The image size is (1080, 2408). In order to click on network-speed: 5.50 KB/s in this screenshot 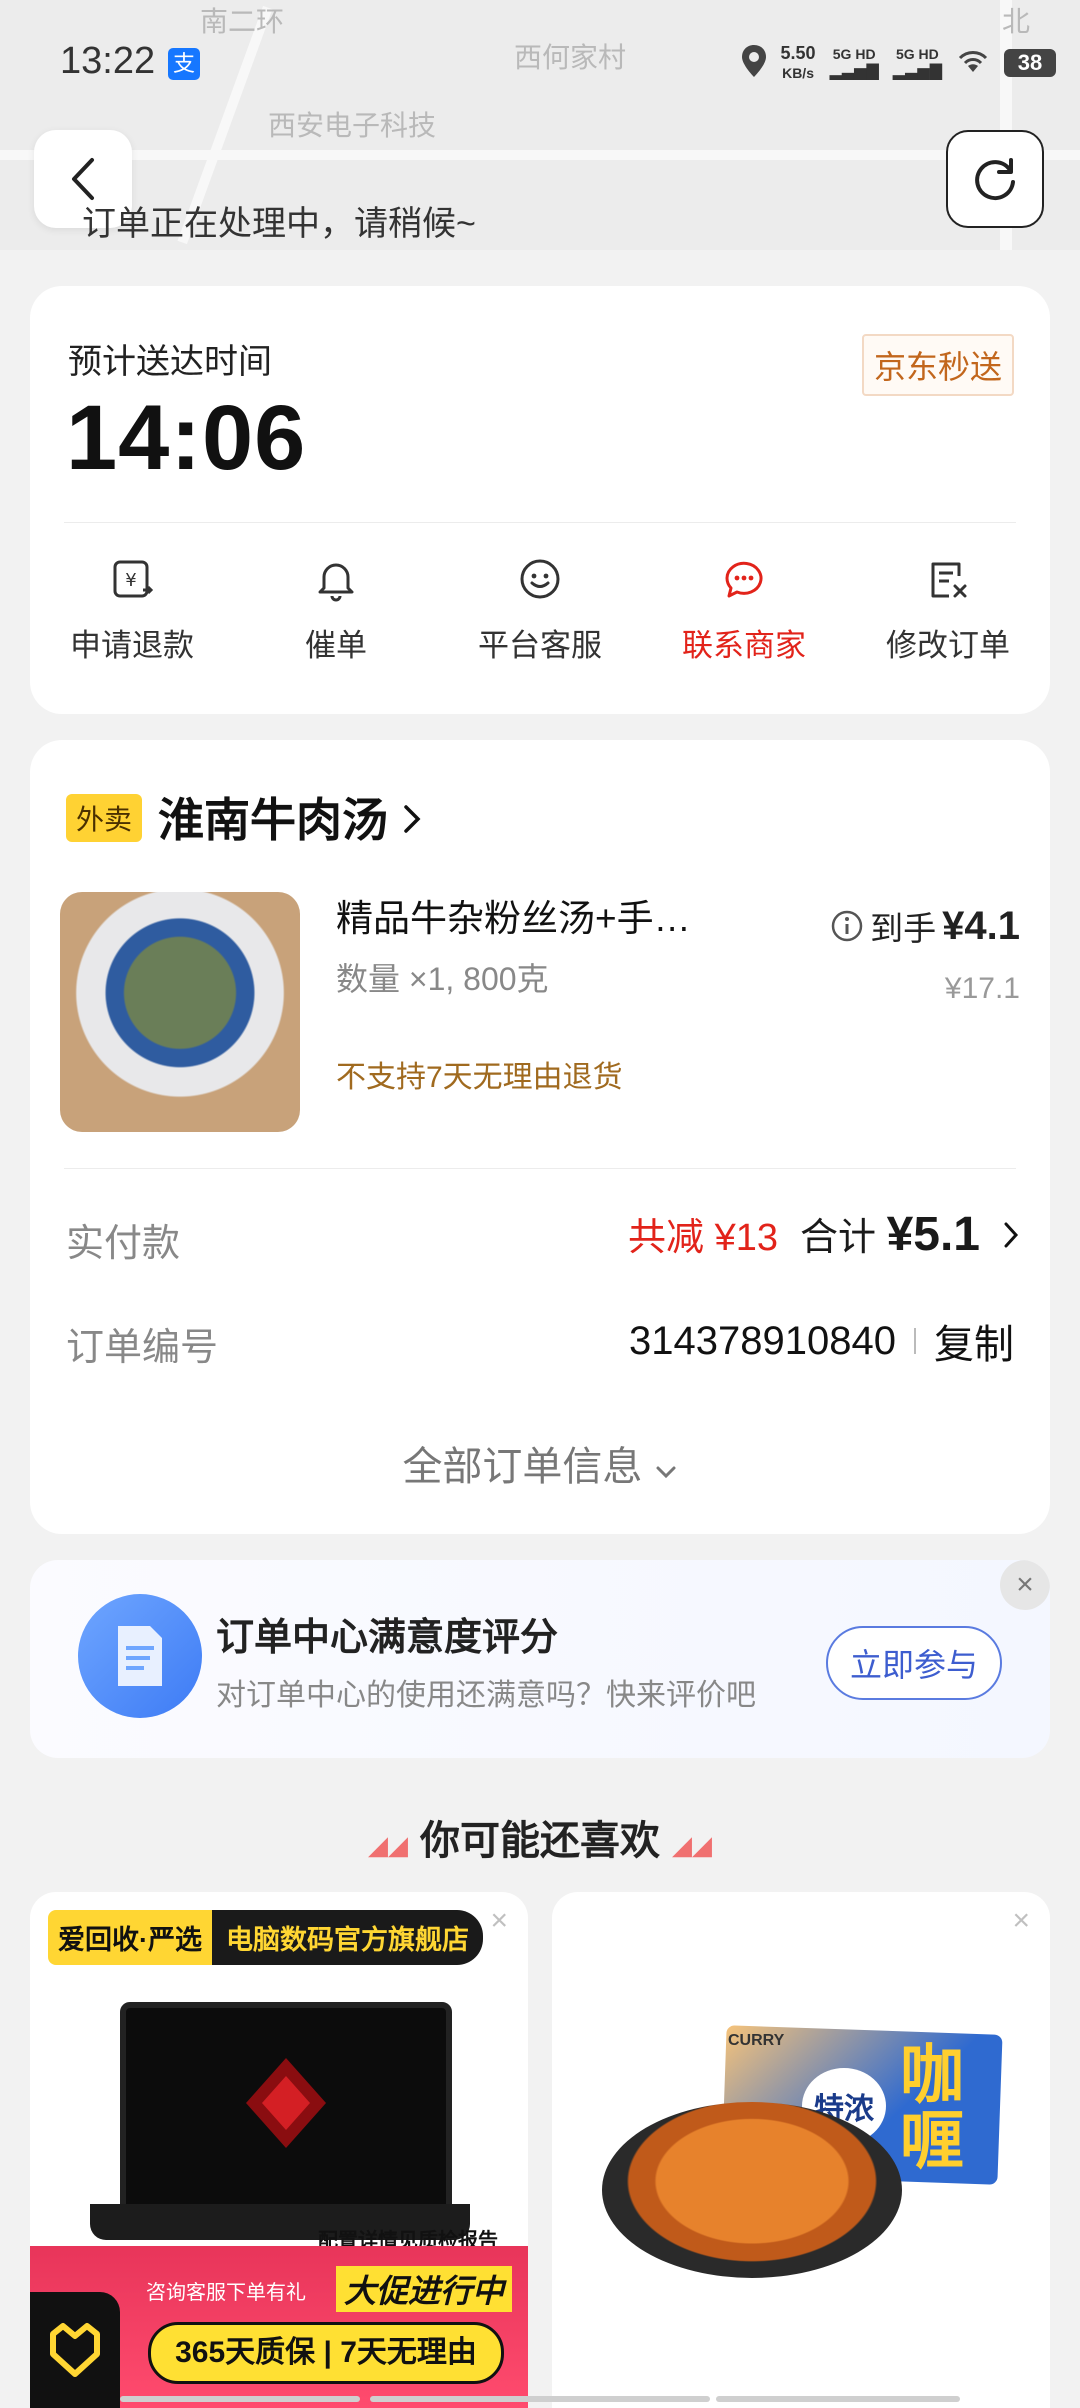, I will do `click(798, 62)`.